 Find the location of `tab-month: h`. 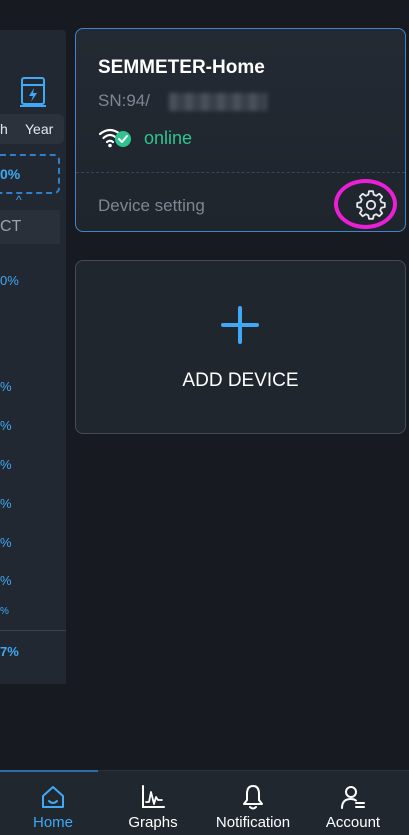

tab-month: h is located at coordinates (4, 129).